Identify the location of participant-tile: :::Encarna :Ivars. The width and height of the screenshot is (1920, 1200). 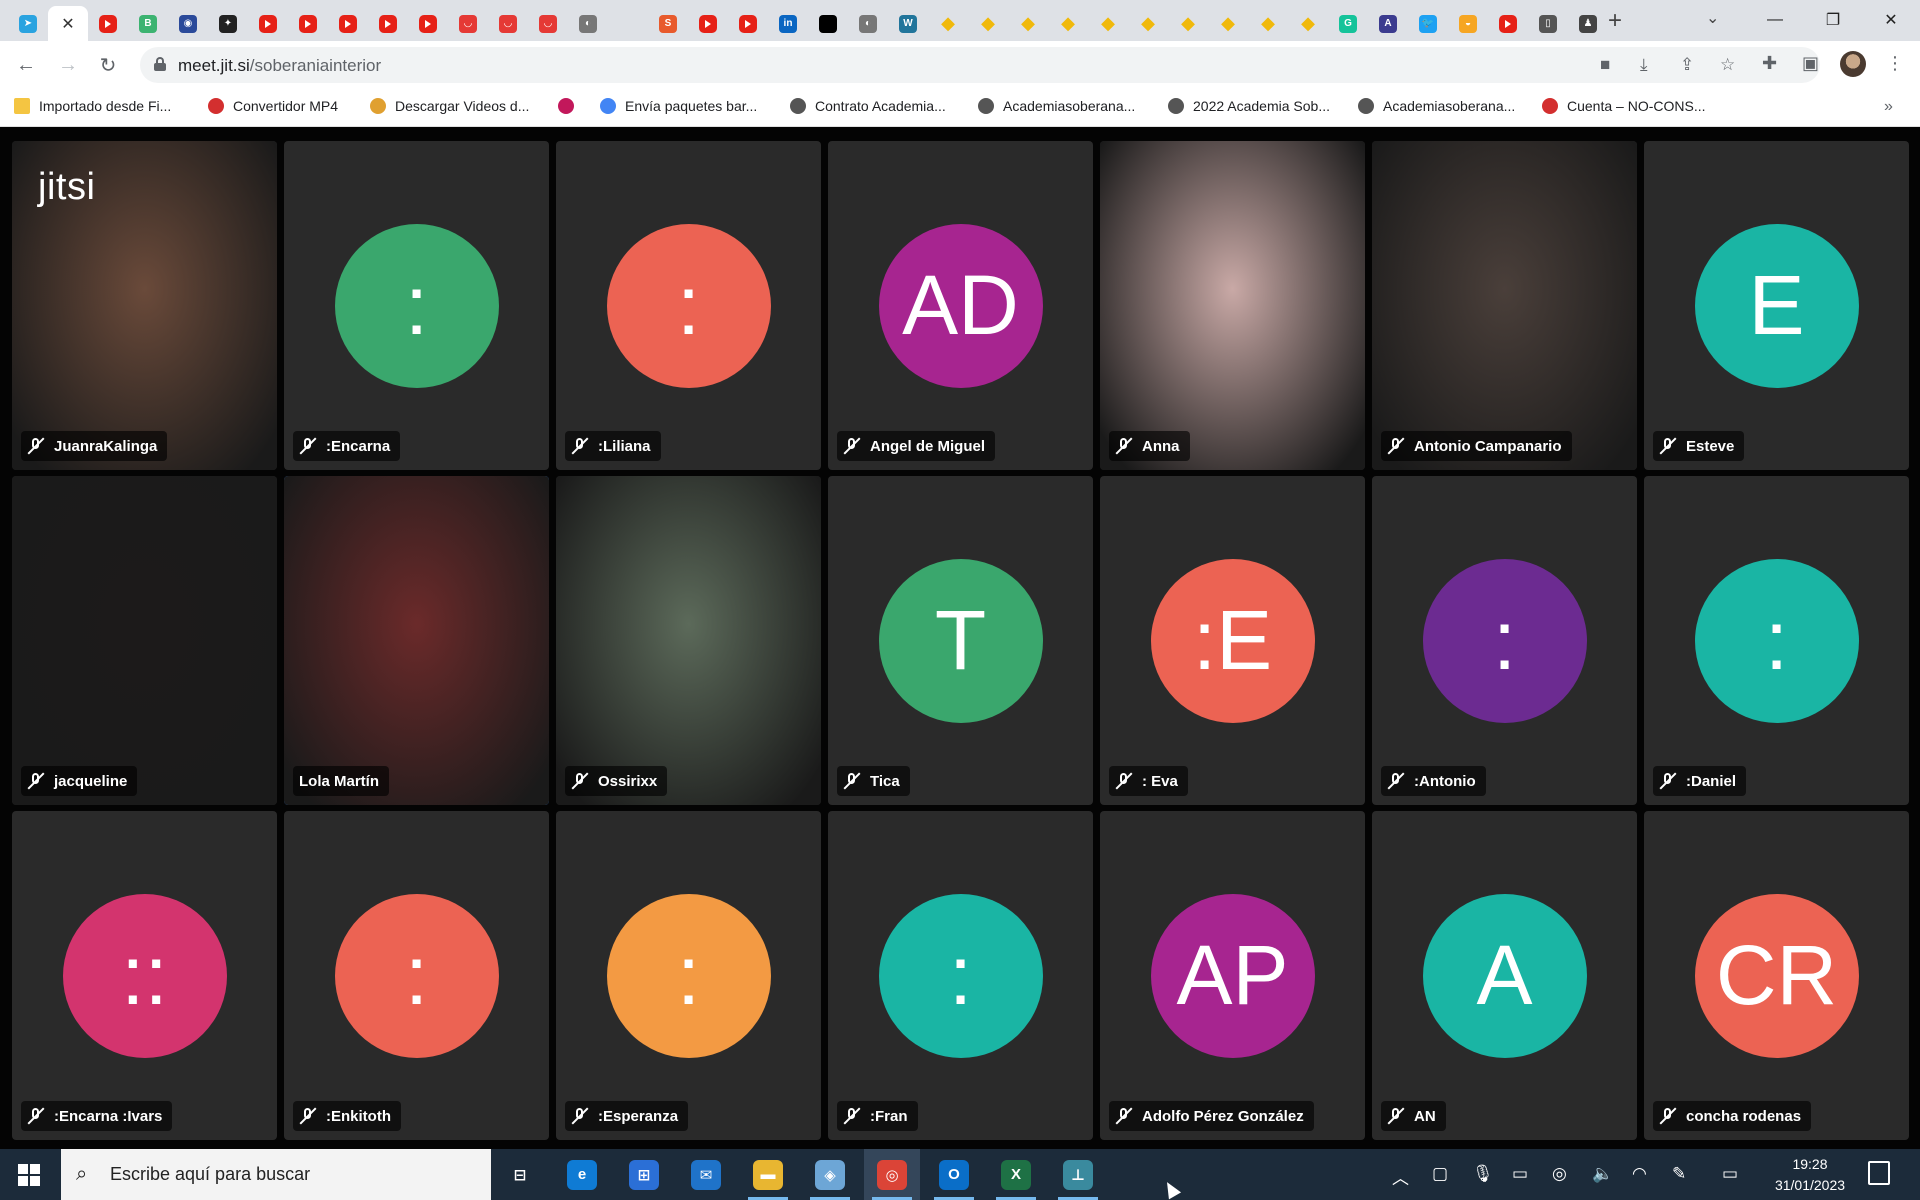
(144, 975).